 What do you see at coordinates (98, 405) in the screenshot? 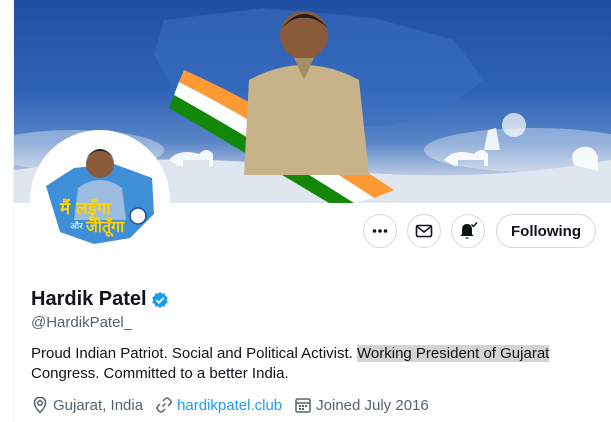
I see `location-text: Gujarat, India` at bounding box center [98, 405].